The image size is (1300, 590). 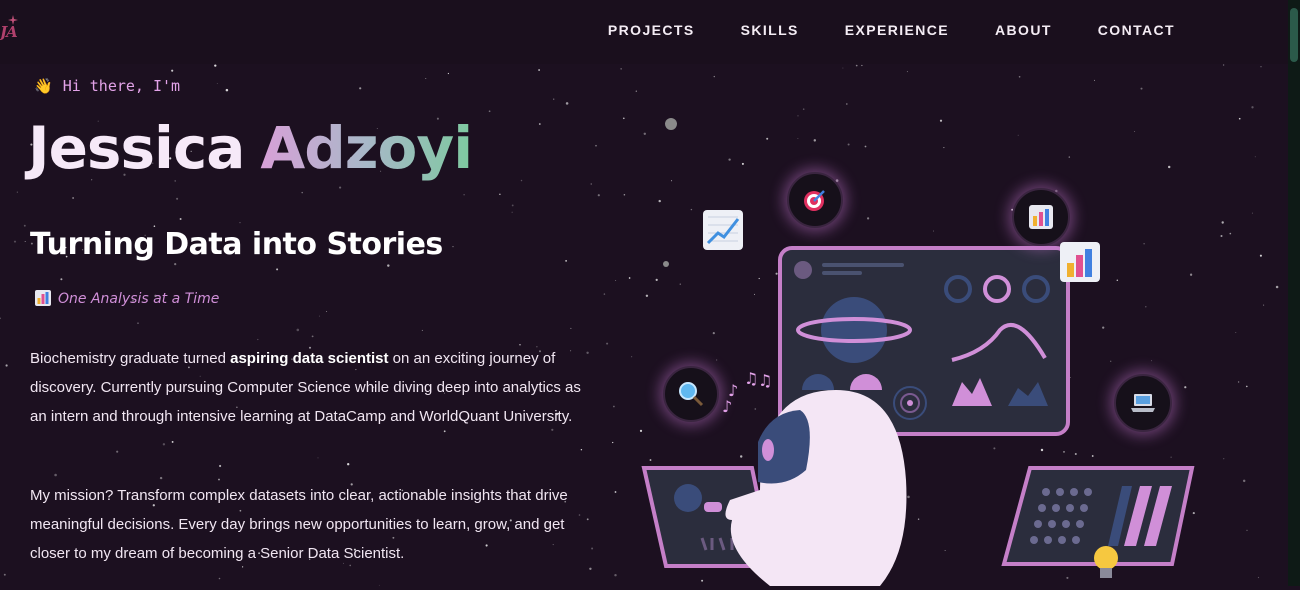 I want to click on subtagline-text: One Analysis at a Time, so click(x=139, y=299).